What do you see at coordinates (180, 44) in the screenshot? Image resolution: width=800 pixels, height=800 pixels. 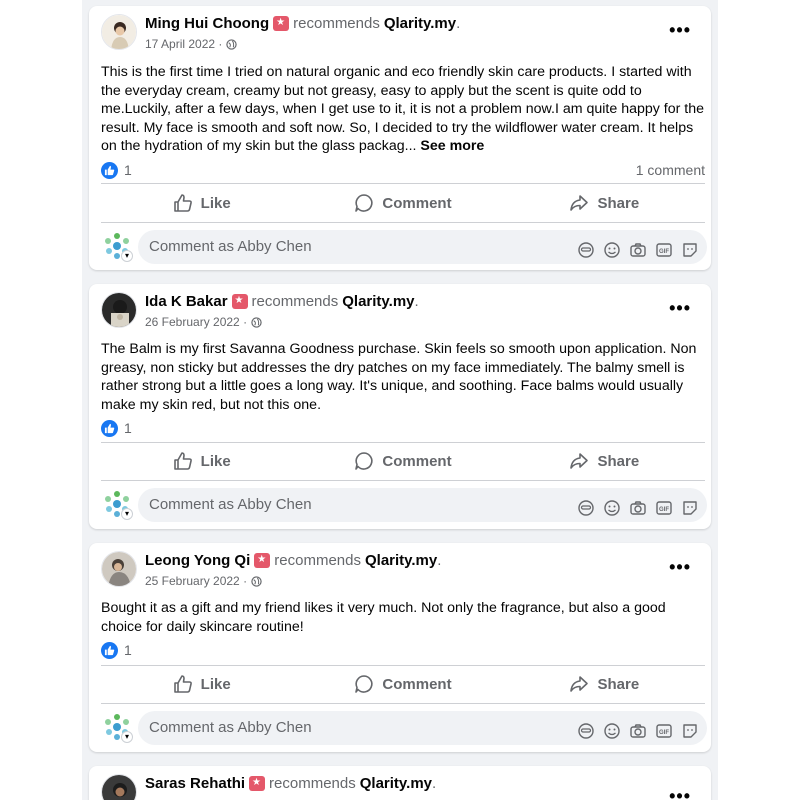 I see `post-date: 17 April 2022` at bounding box center [180, 44].